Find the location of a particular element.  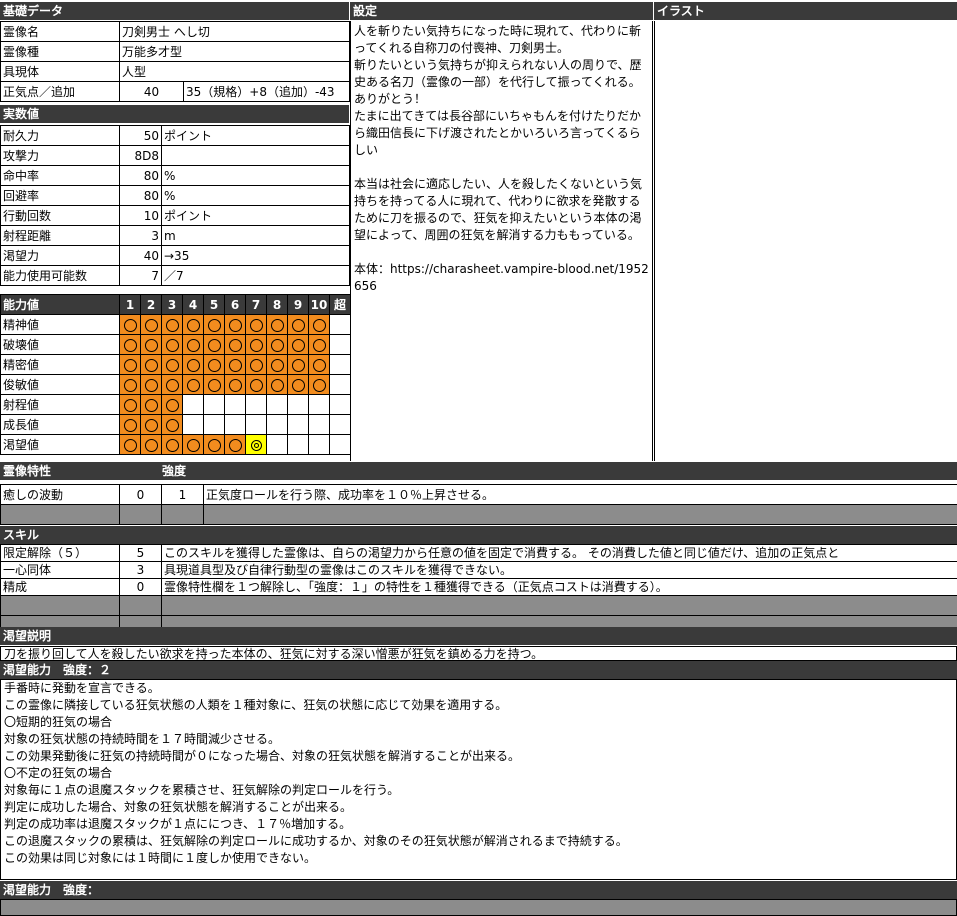

skill-value: 5 is located at coordinates (140, 553).